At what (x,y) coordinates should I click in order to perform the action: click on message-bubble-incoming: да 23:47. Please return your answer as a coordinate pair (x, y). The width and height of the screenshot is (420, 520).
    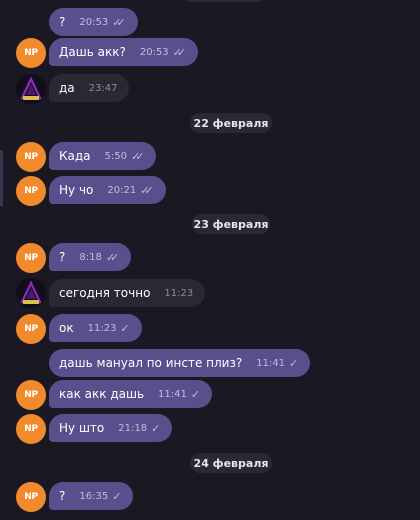
    Looking at the image, I should click on (89, 88).